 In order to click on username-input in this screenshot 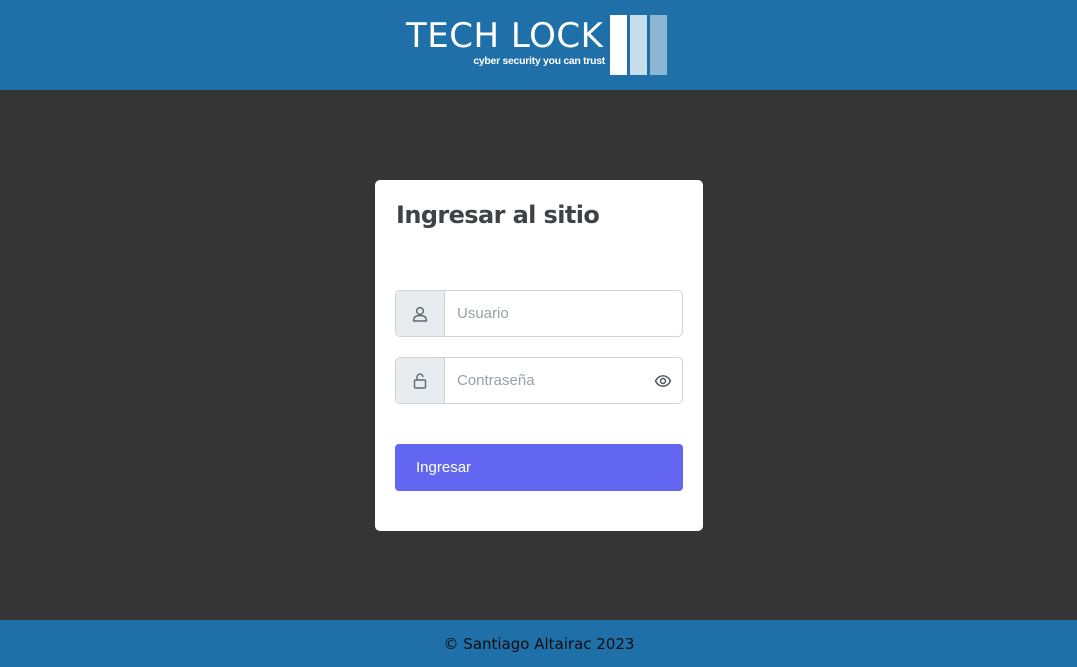, I will do `click(545, 313)`.